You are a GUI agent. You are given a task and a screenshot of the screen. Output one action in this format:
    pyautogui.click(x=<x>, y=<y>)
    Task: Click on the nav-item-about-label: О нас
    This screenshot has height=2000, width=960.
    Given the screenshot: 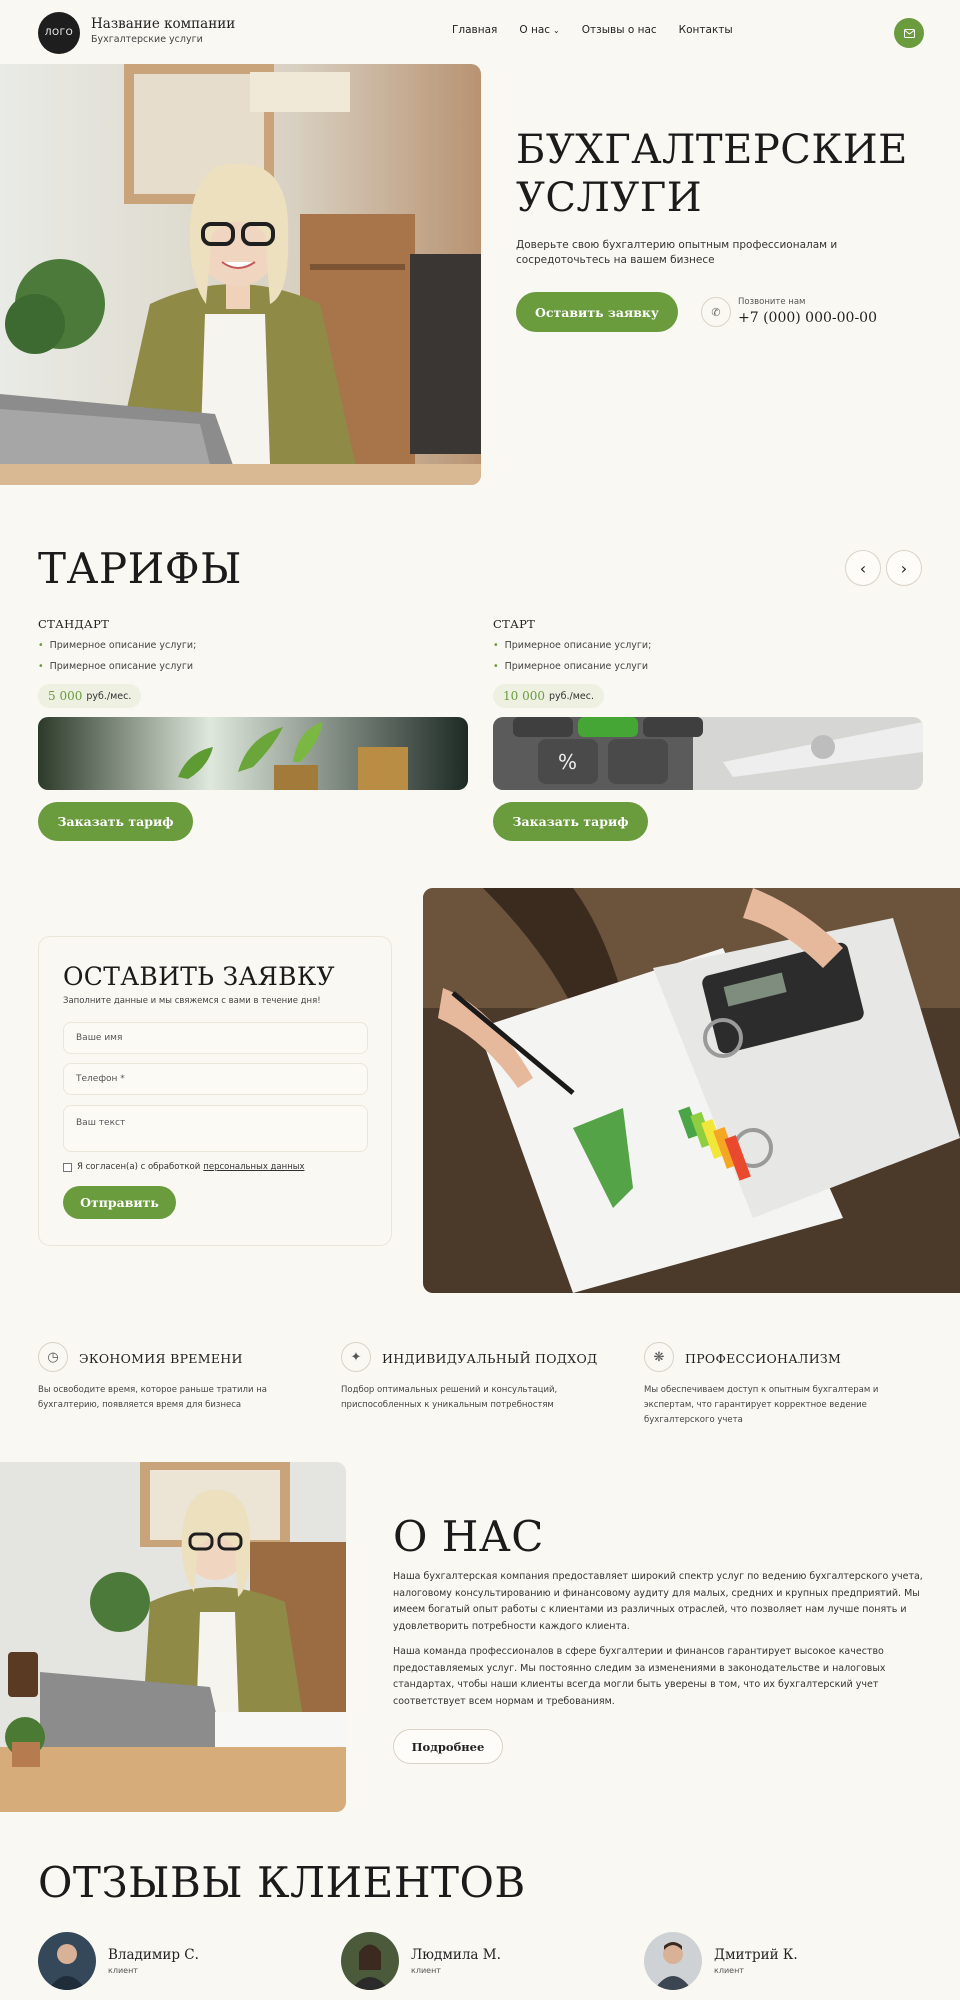 What is the action you would take?
    pyautogui.click(x=535, y=30)
    